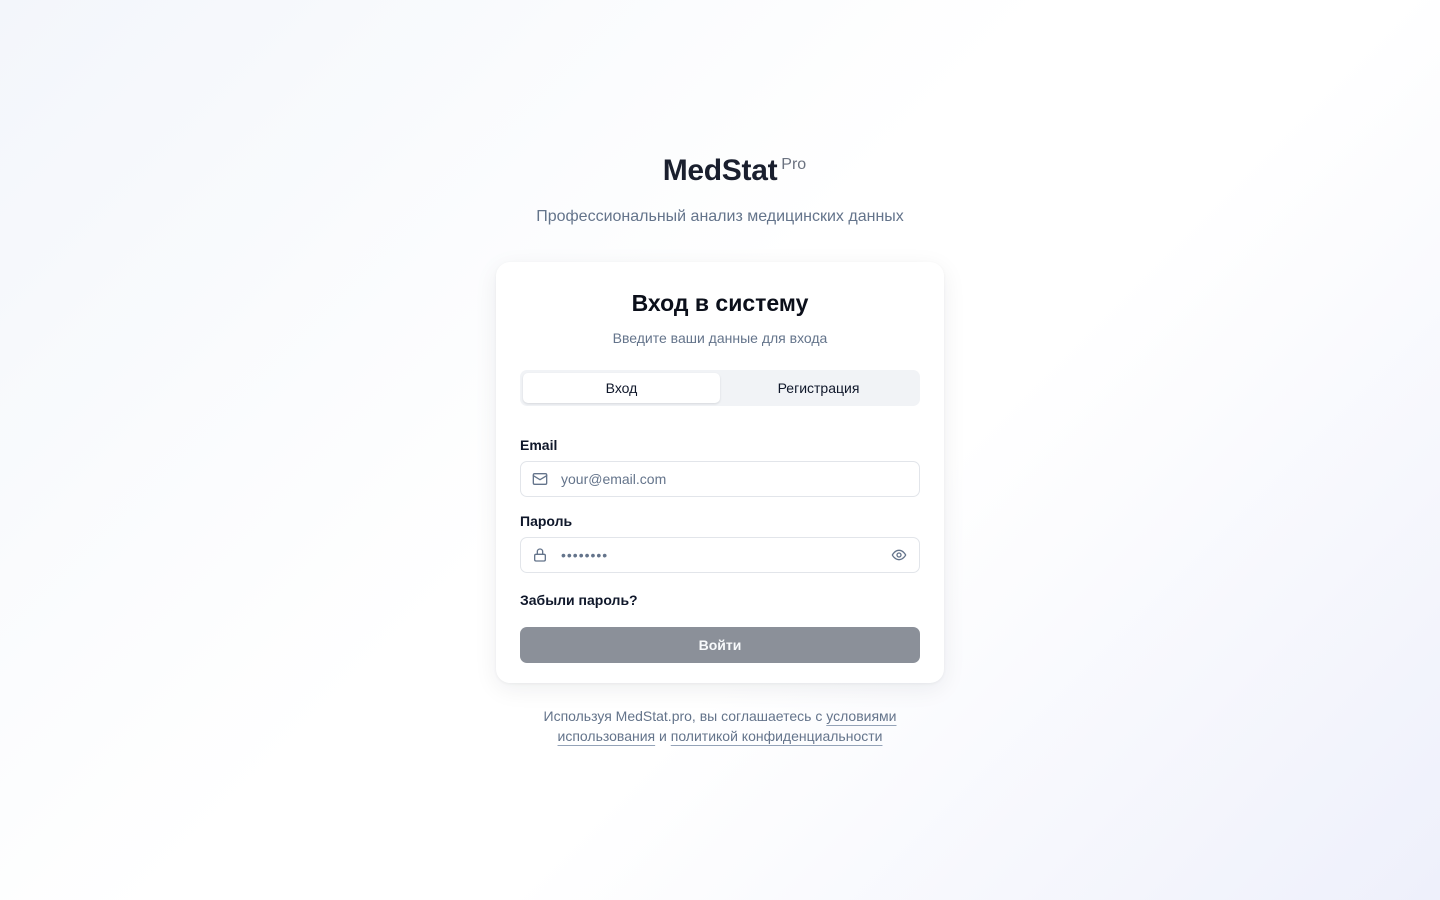  Describe the element at coordinates (720, 338) in the screenshot. I see `card-subtitle: Введите ваши данные для входа` at that location.